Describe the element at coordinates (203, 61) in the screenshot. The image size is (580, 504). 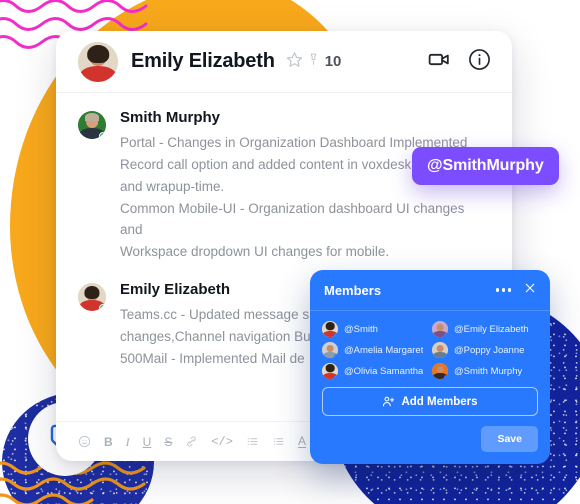
I see `page-title: Emily Elizabeth` at that location.